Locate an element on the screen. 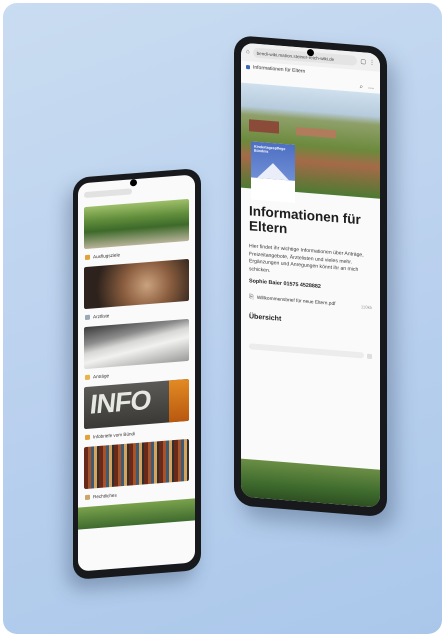  tile-label: Arztliste is located at coordinates (101, 315).